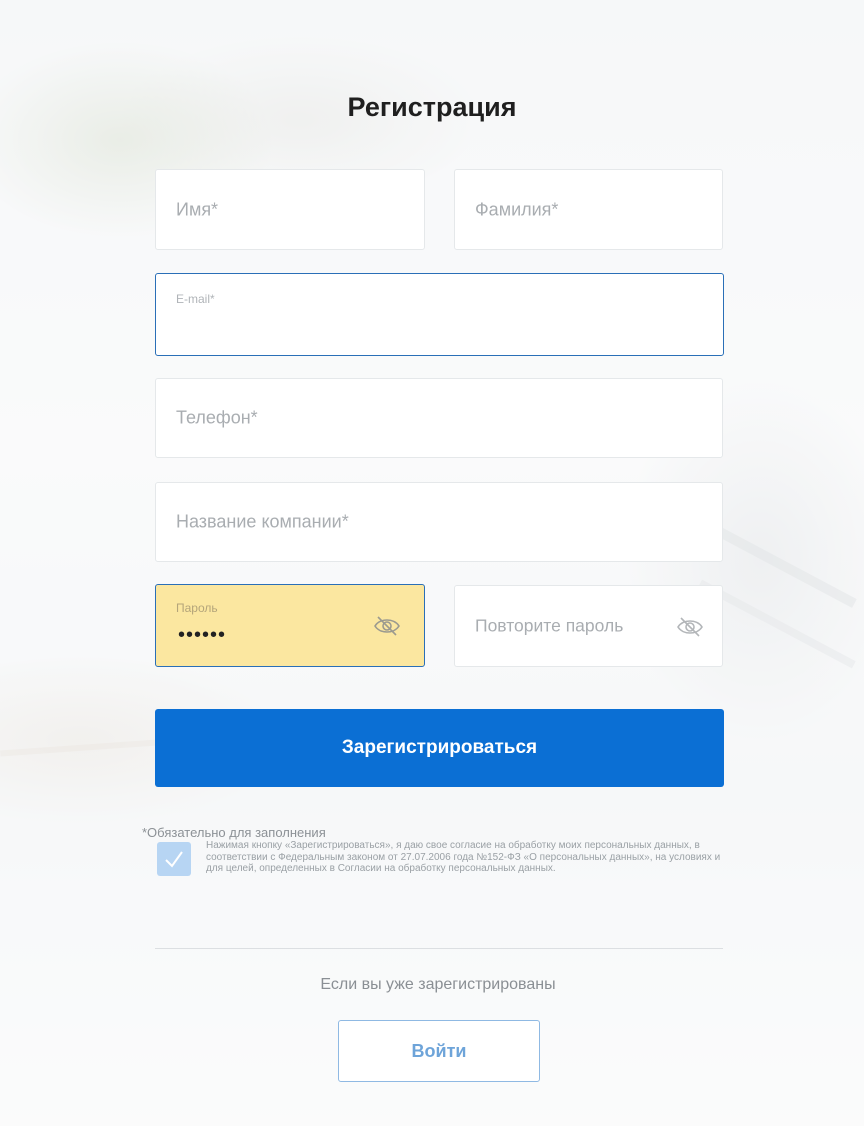 The height and width of the screenshot is (1126, 864). I want to click on checkmark-icon, so click(174, 859).